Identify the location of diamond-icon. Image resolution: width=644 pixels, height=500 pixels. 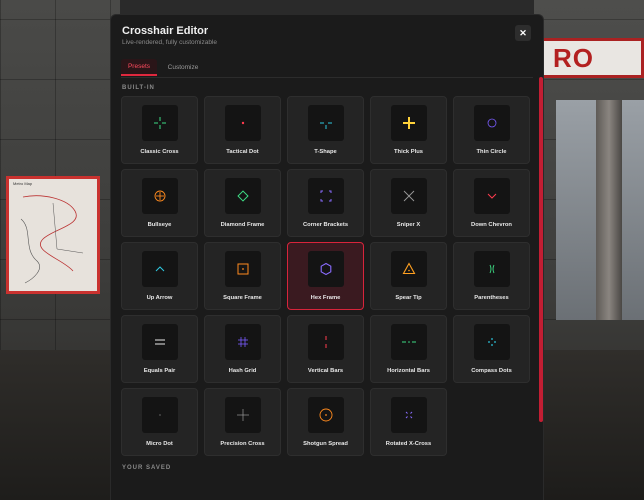
(243, 196).